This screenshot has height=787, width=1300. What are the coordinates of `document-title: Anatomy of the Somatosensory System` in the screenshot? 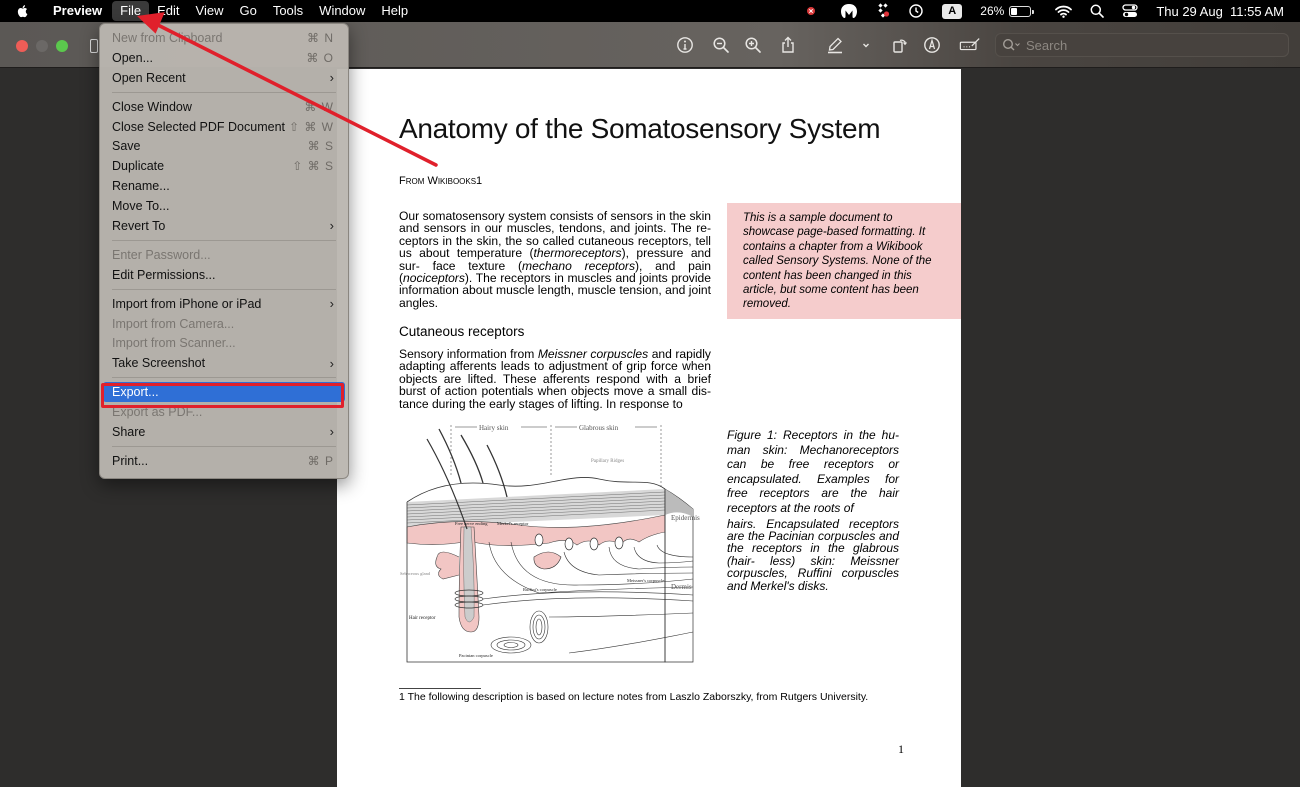 It's located at (640, 128).